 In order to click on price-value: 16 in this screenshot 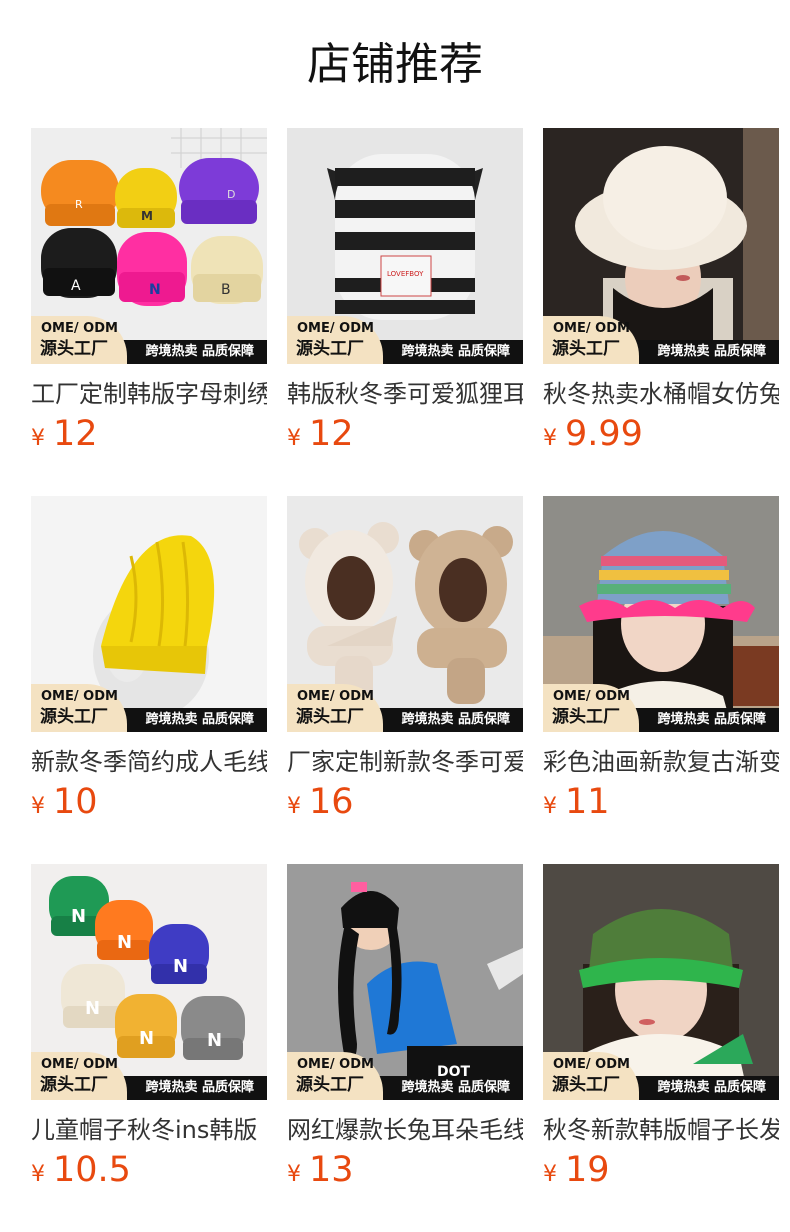, I will do `click(331, 802)`.